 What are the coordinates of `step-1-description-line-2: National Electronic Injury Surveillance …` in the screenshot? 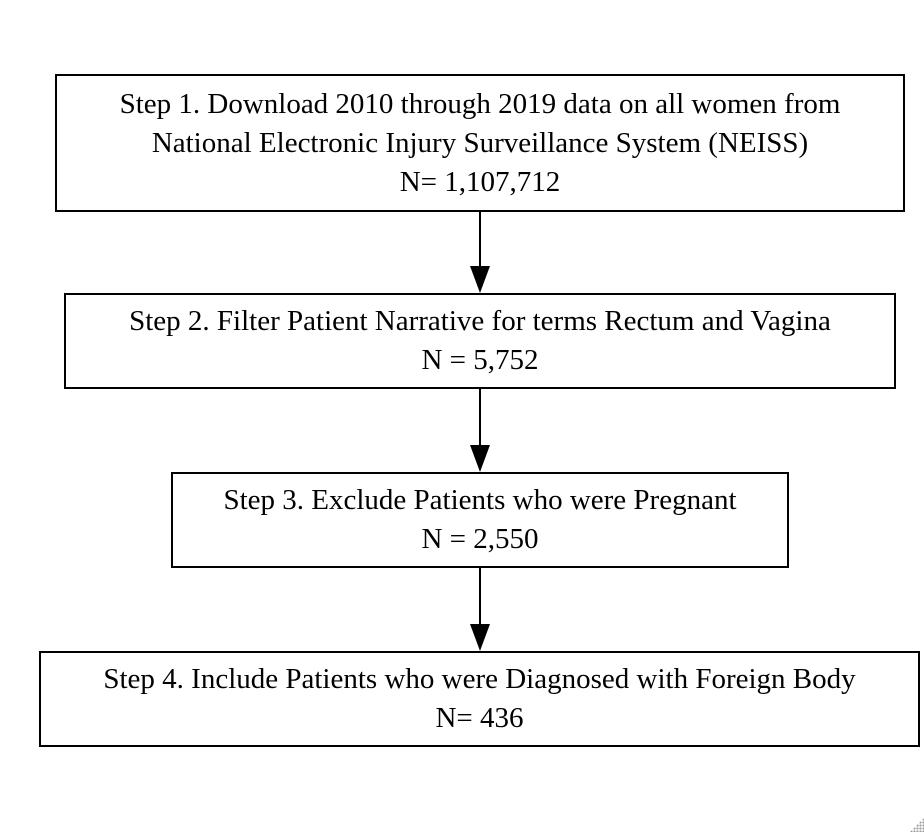 It's located at (480, 142).